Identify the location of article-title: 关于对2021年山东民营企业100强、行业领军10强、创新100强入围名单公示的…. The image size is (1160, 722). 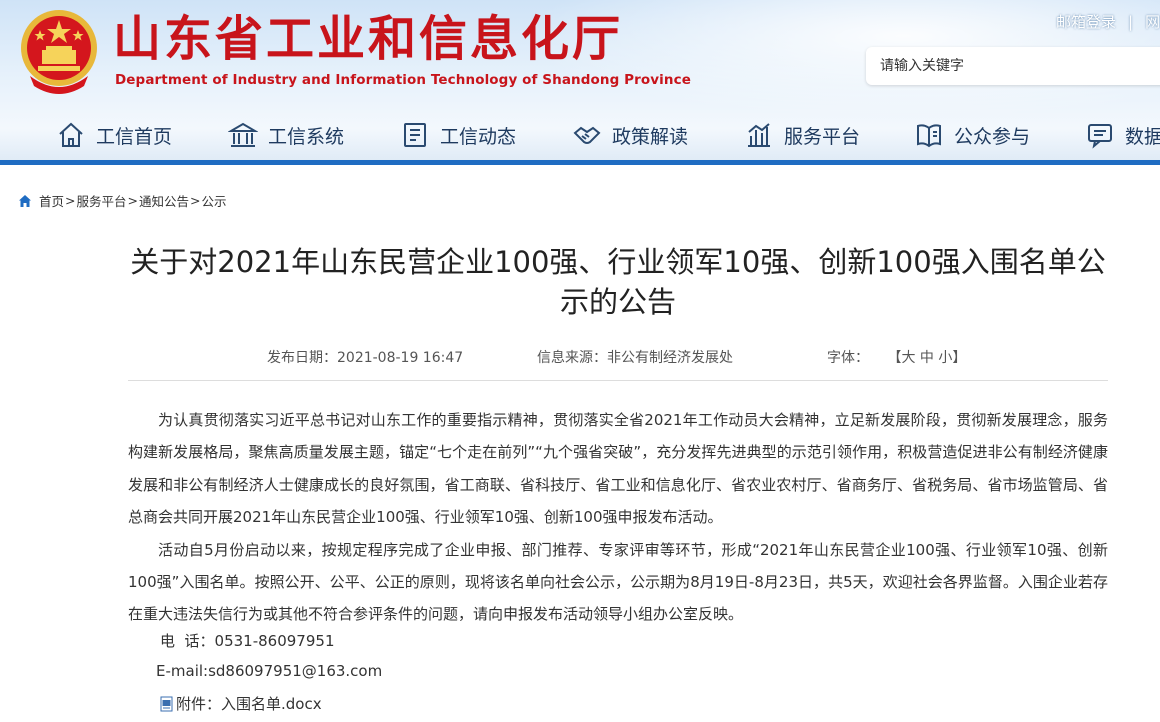
(618, 282).